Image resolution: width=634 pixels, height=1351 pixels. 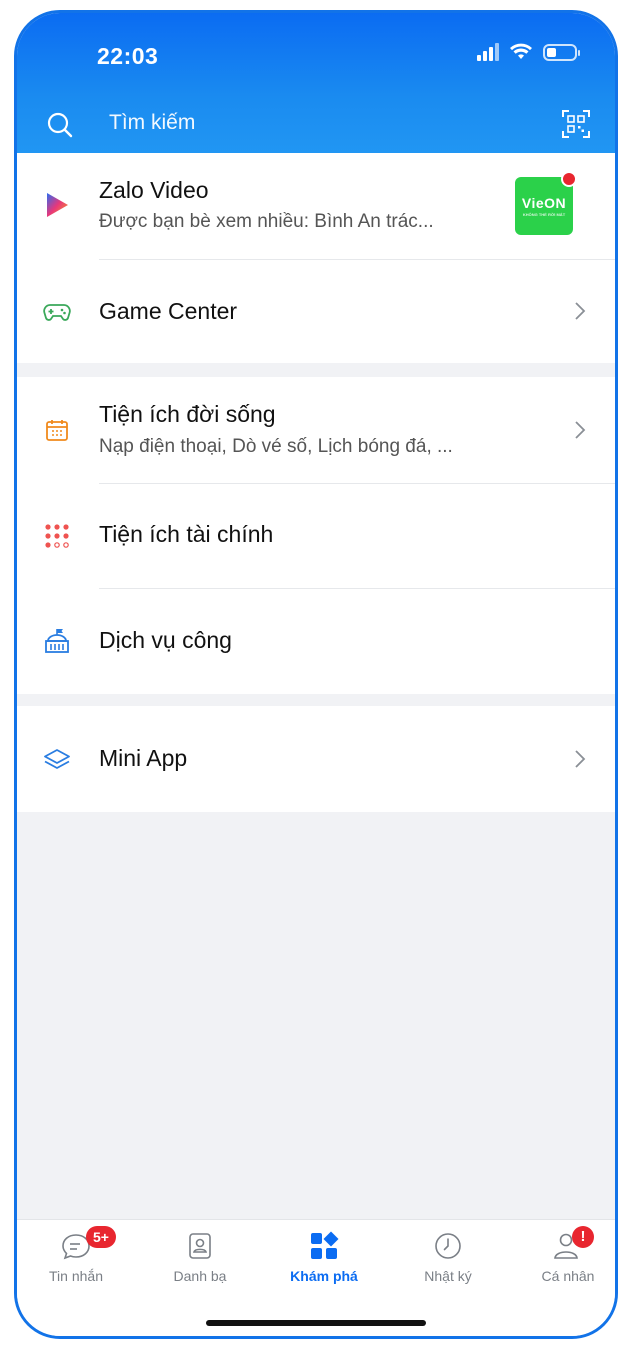 I want to click on header: 22:03 Tìm kiếm, so click(x=316, y=83).